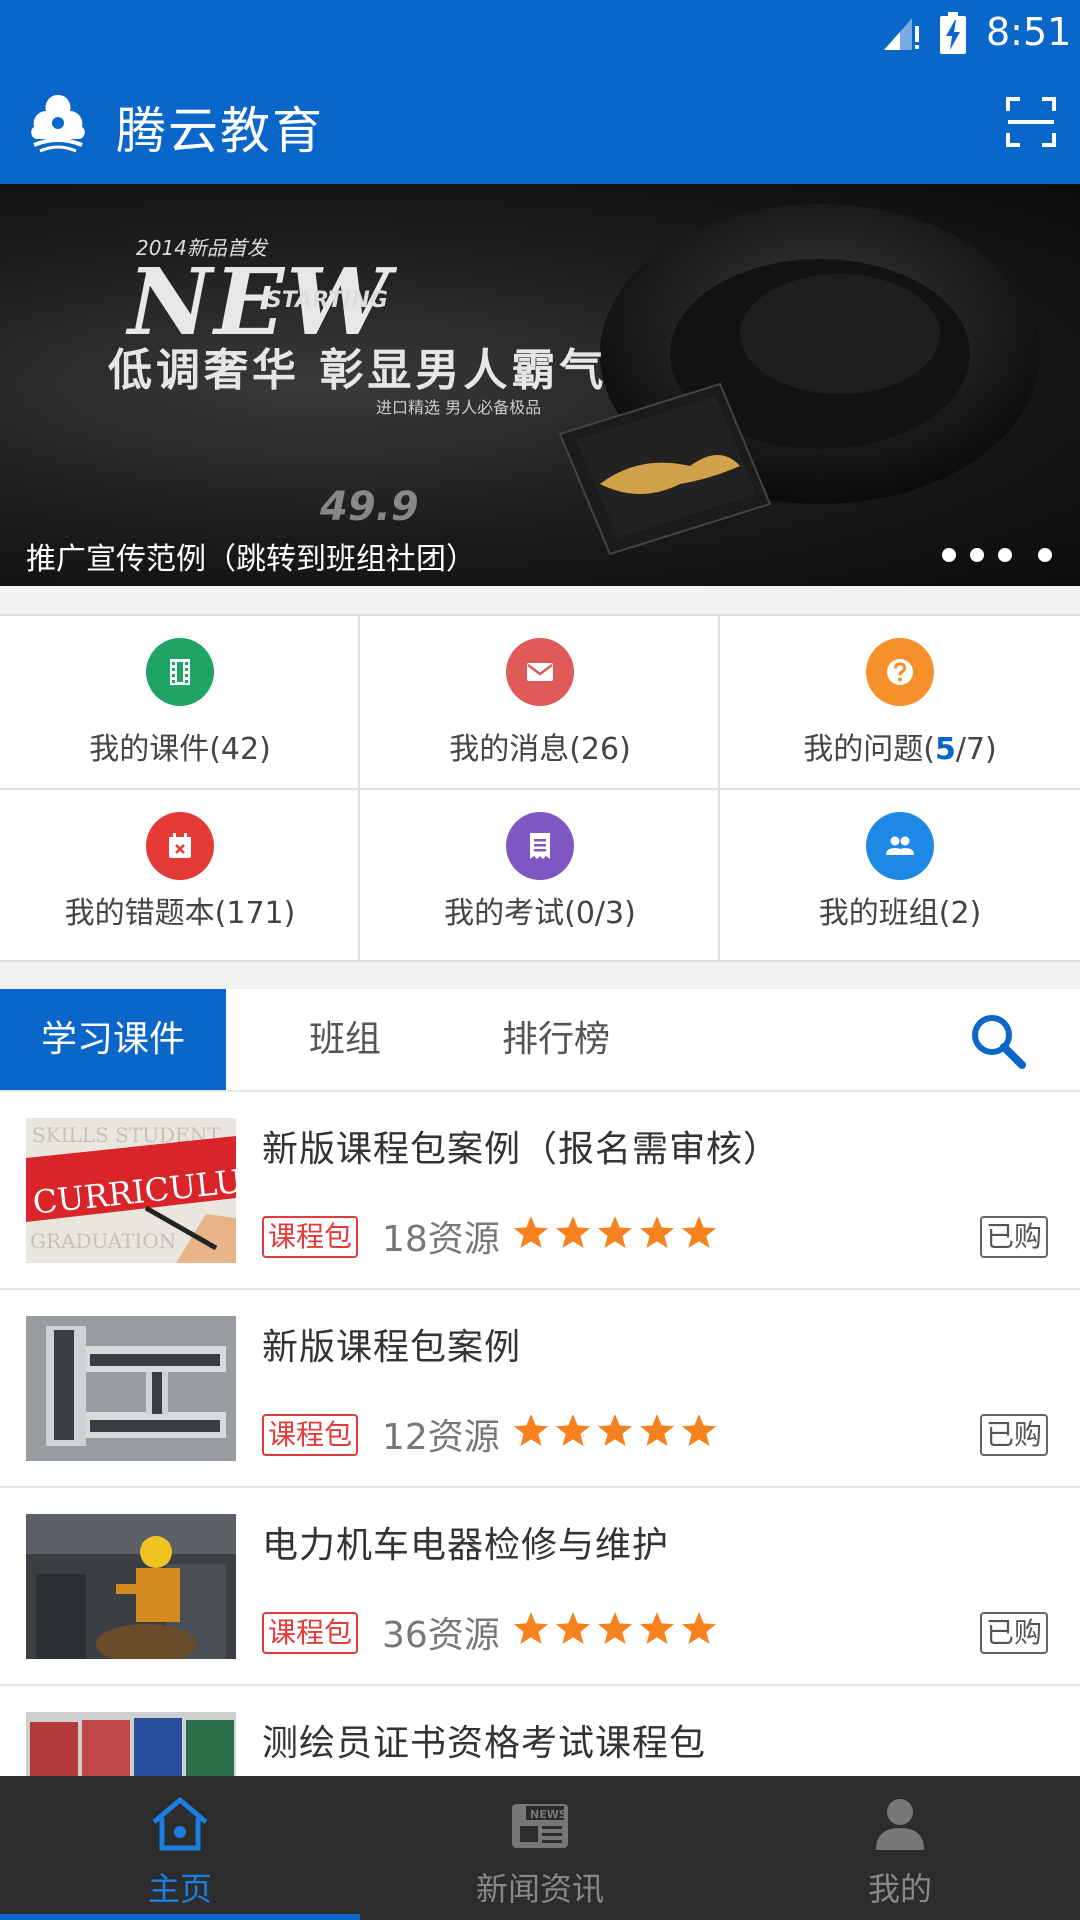 The width and height of the screenshot is (1080, 1920). I want to click on carousel-indicator, so click(997, 556).